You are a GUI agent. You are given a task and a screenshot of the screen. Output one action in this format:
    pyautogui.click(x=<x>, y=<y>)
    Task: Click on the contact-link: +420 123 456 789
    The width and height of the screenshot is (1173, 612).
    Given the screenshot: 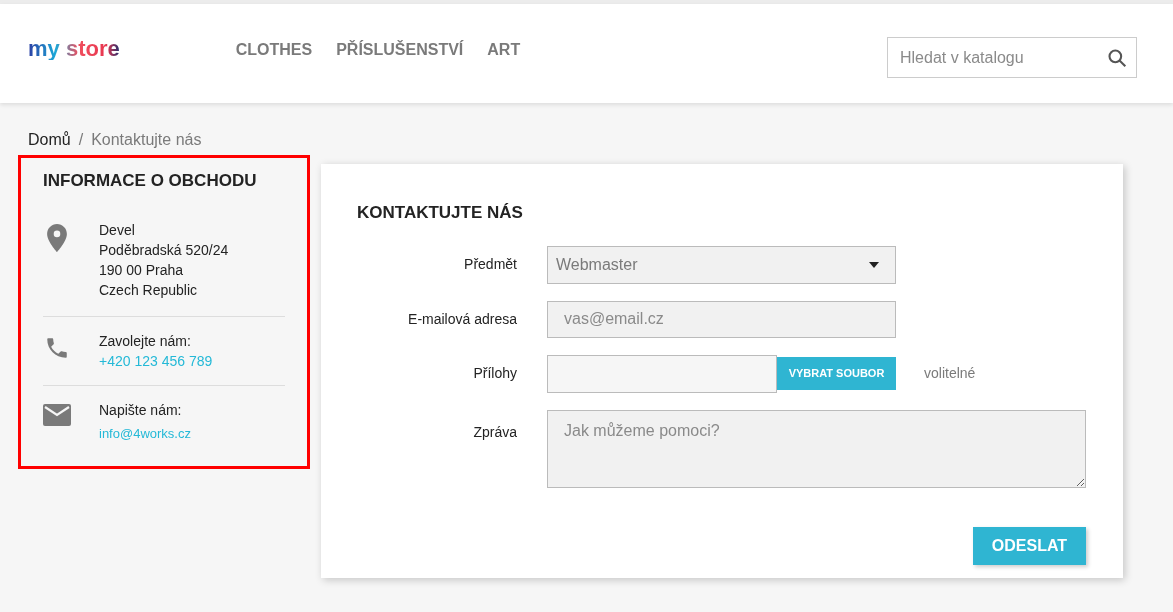 What is the action you would take?
    pyautogui.click(x=156, y=360)
    